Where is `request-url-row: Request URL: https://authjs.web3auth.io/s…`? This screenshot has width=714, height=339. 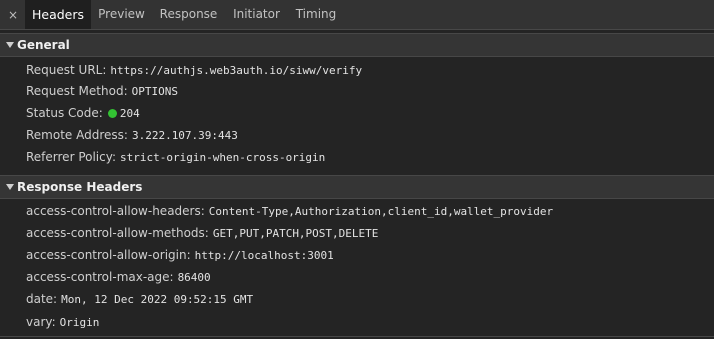
request-url-row: Request URL: https://authjs.web3auth.io/s… is located at coordinates (194, 70).